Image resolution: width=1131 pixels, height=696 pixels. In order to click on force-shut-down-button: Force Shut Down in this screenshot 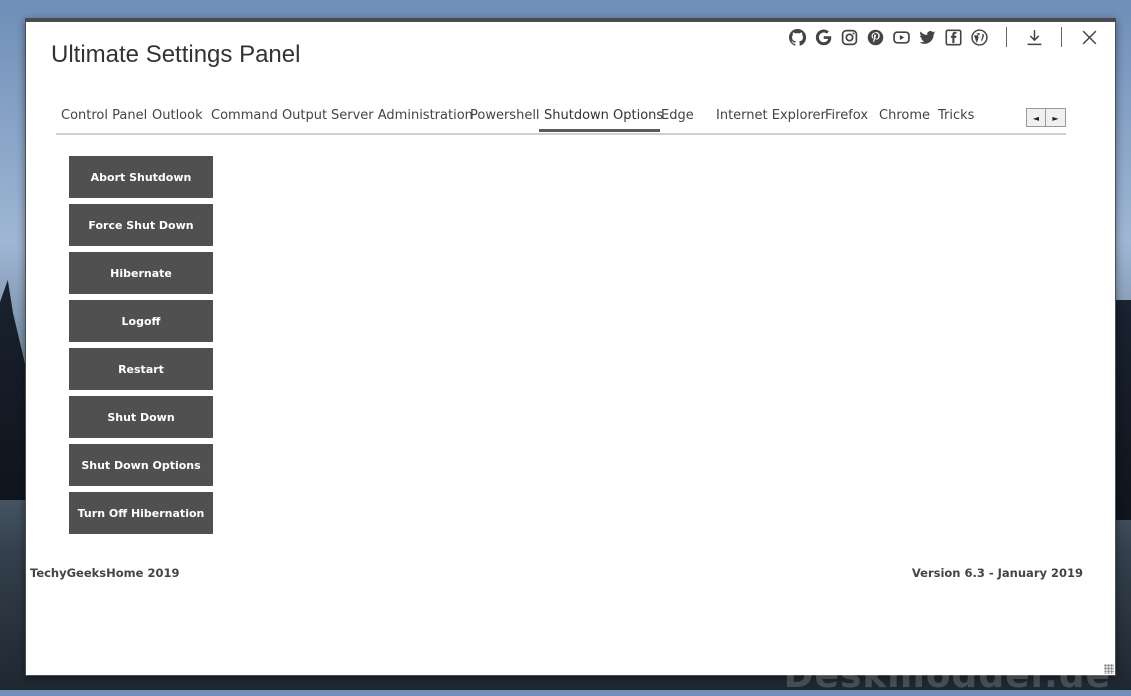, I will do `click(141, 225)`.